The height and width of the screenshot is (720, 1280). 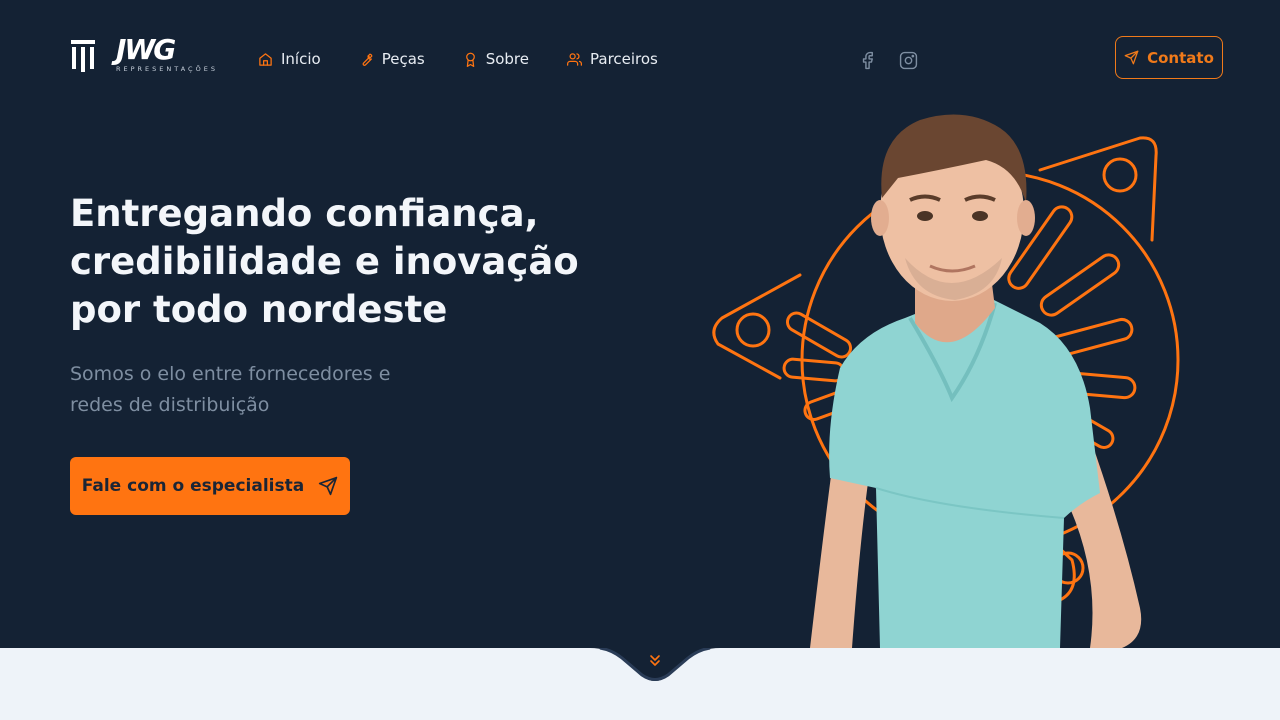 I want to click on social-links, so click(x=888, y=60).